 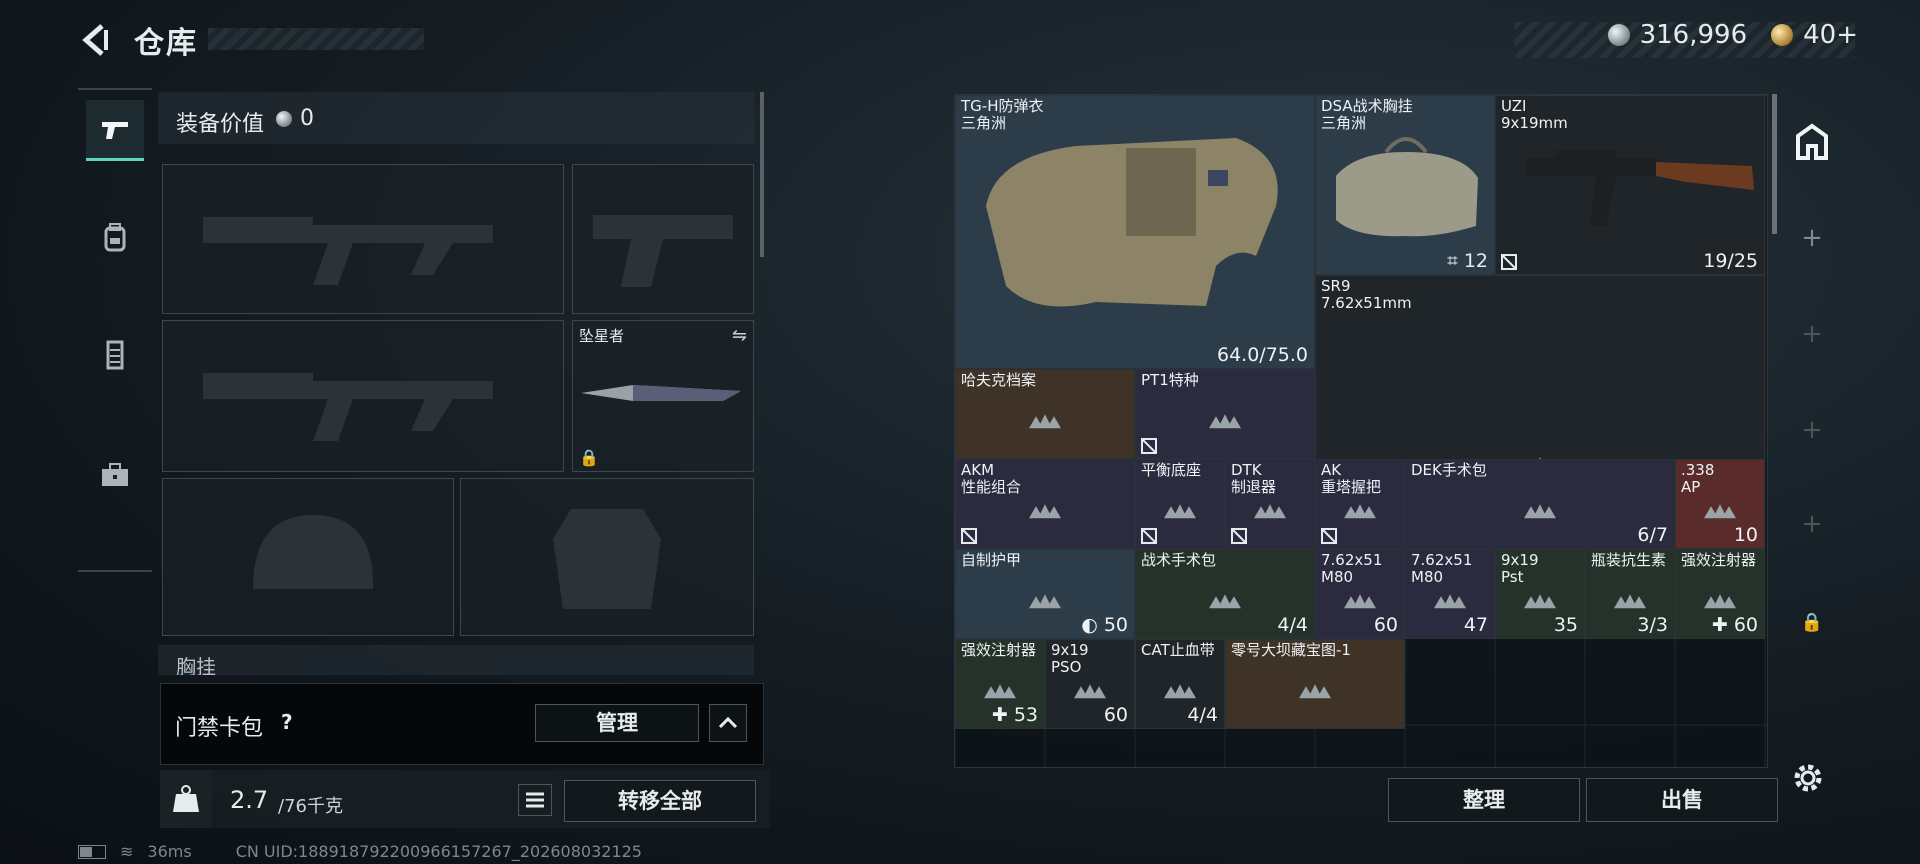 I want to click on back-button, so click(x=96, y=40).